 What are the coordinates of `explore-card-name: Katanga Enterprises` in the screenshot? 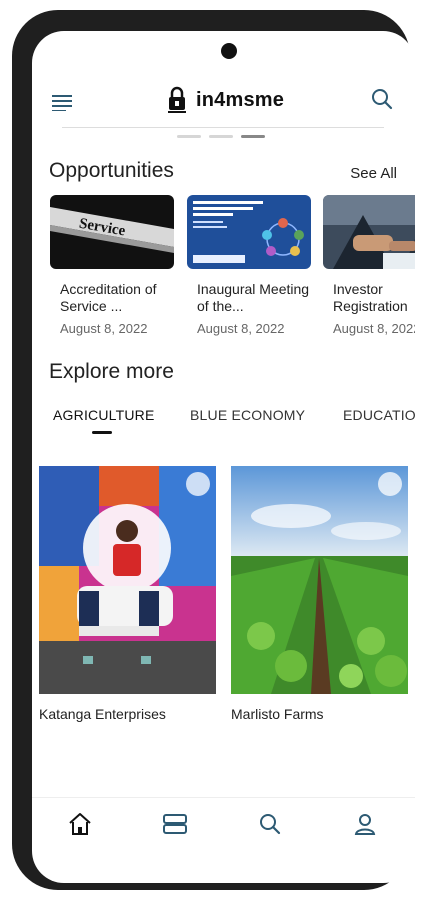 It's located at (102, 714).